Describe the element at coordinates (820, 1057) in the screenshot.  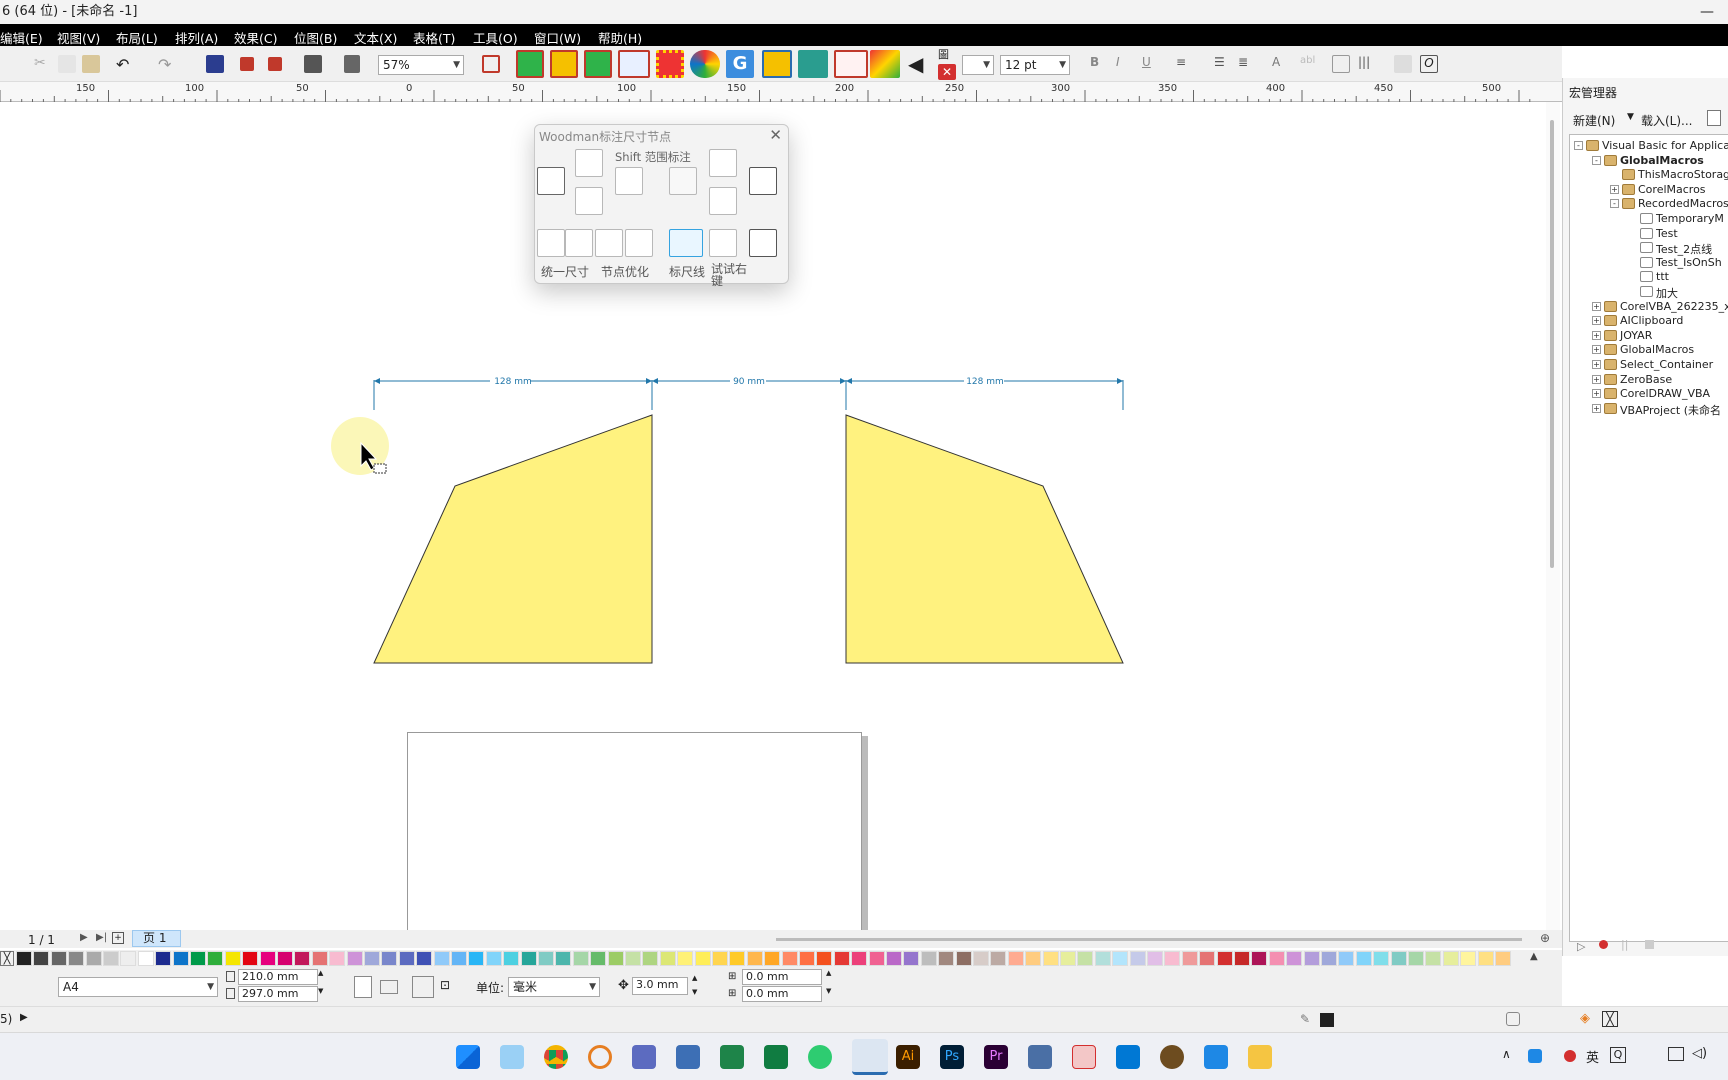
I see `wechat-icon` at that location.